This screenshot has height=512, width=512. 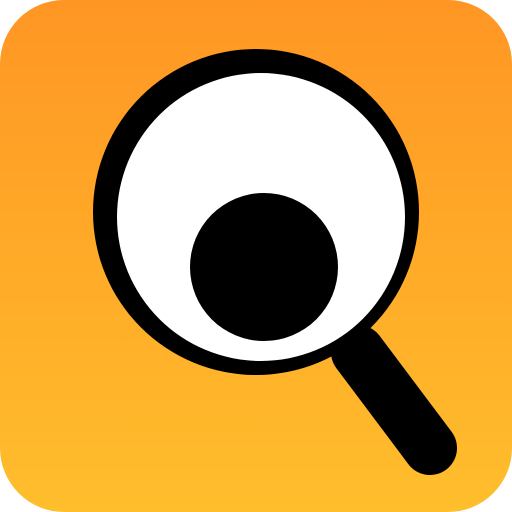 I want to click on eye-pupil, so click(x=264, y=267).